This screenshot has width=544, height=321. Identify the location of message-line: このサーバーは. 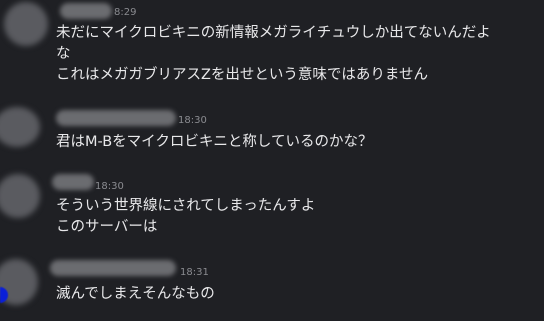
(107, 227).